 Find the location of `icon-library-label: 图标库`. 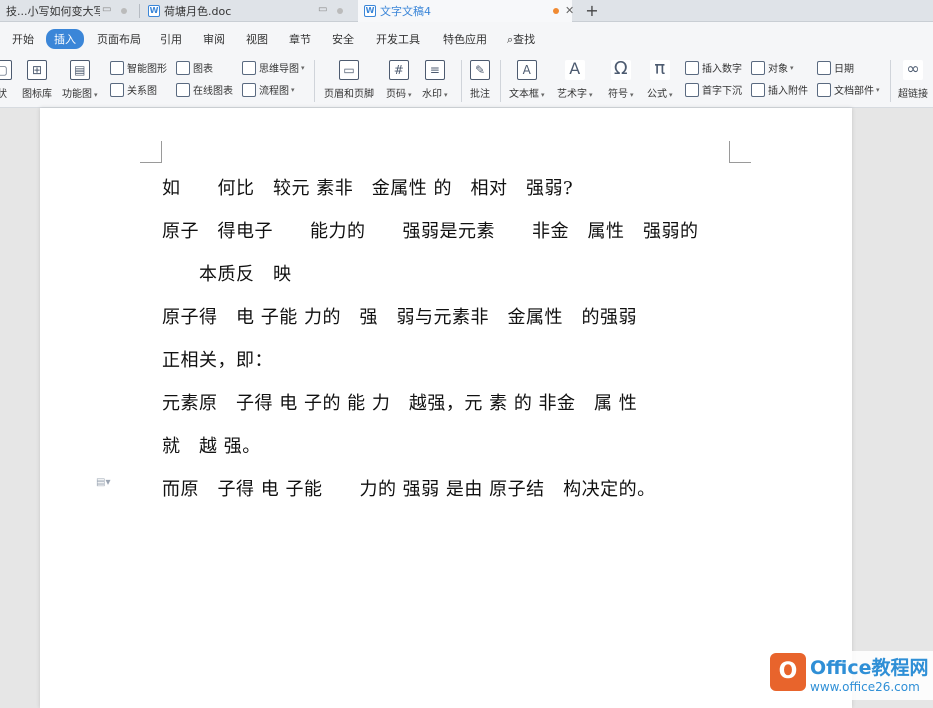

icon-library-label: 图标库 is located at coordinates (37, 94).